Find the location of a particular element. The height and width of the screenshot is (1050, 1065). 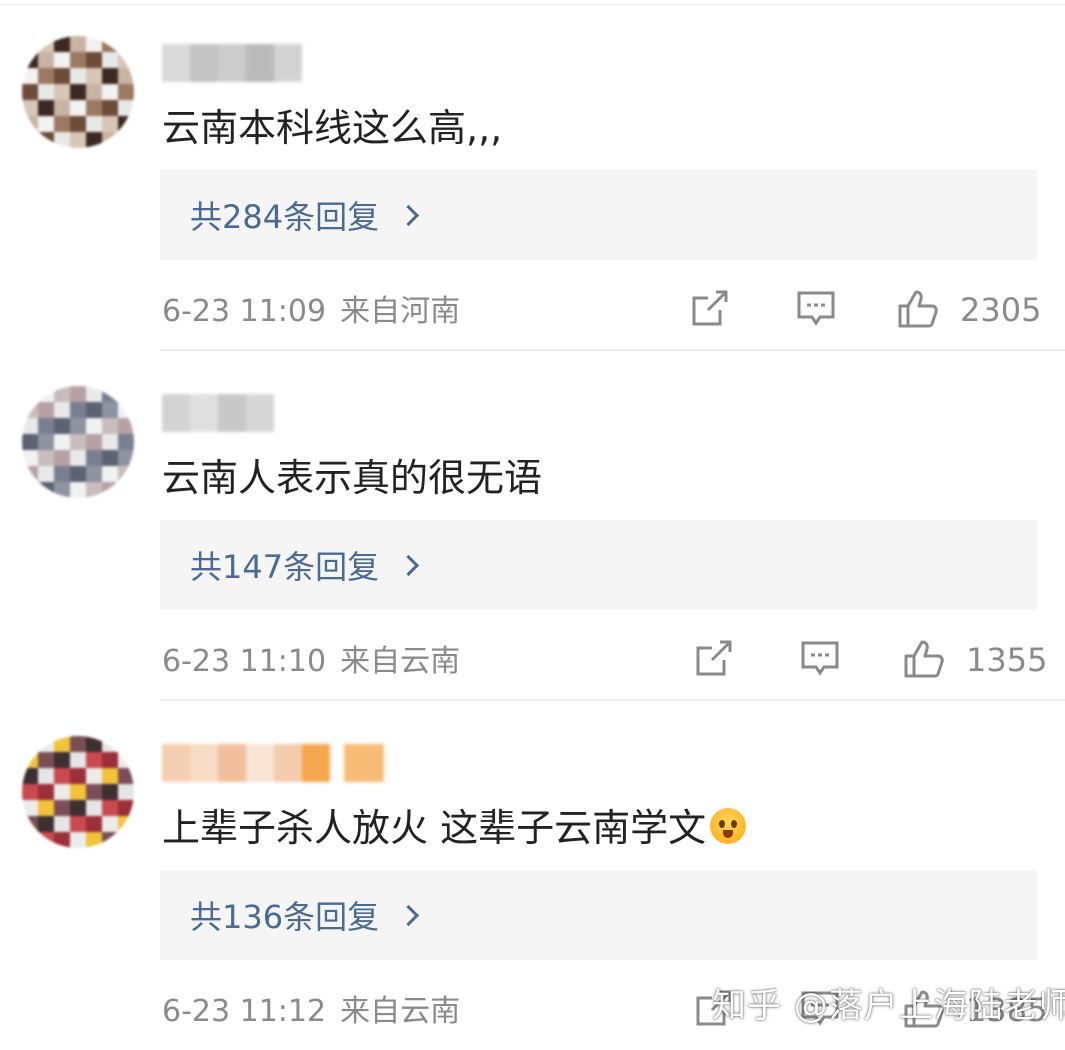

view-replies-button: 共136条回复 is located at coordinates (598, 915).